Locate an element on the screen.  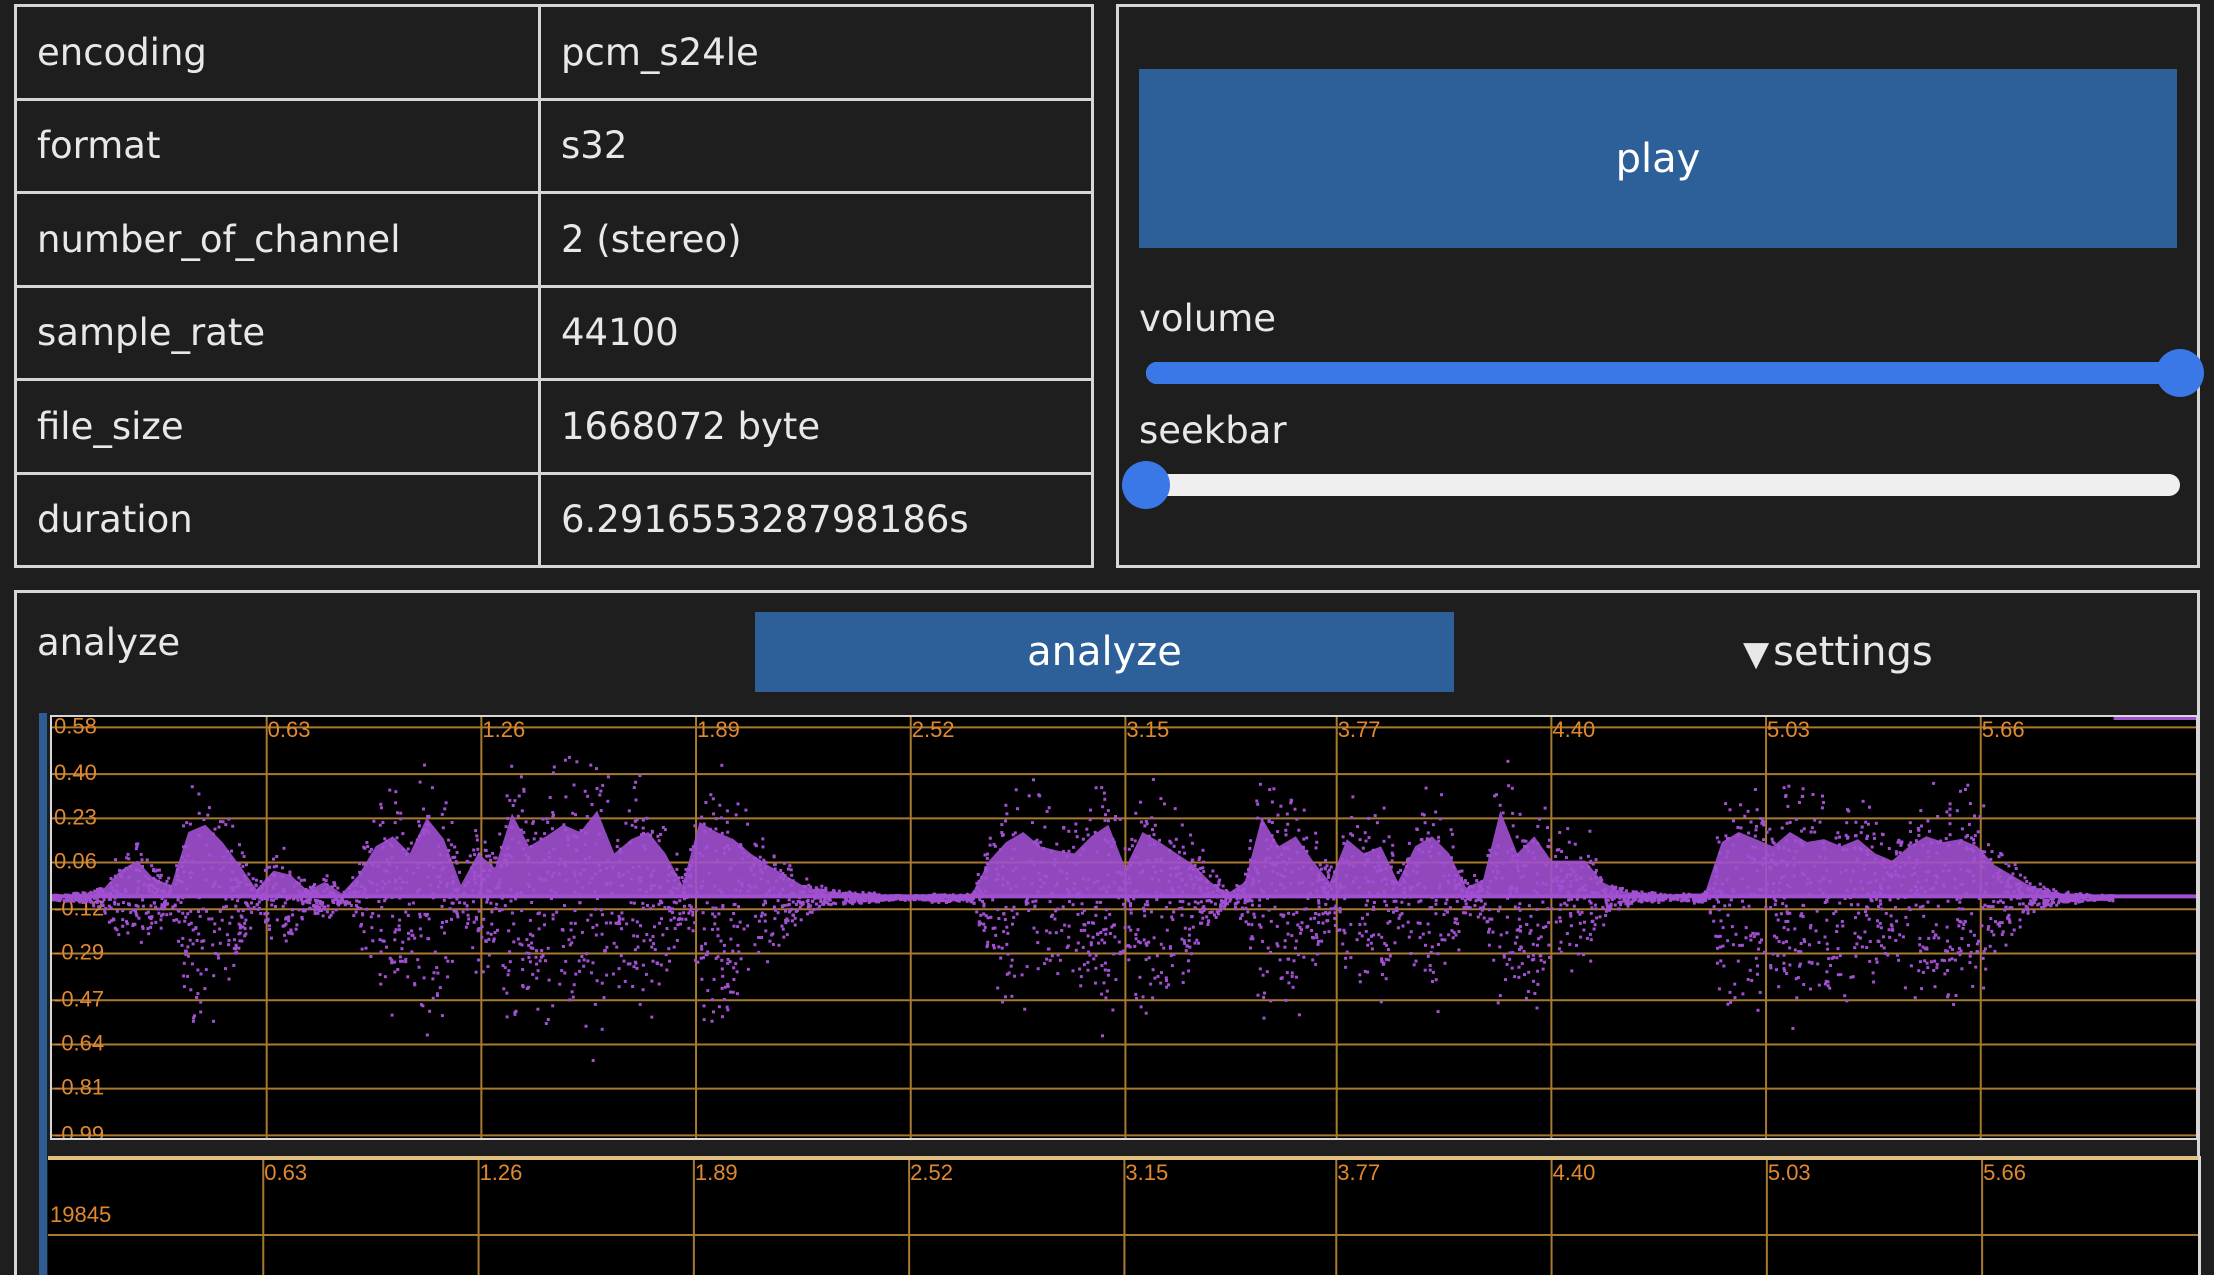
info-key: number_of_channel is located at coordinates (277, 239).